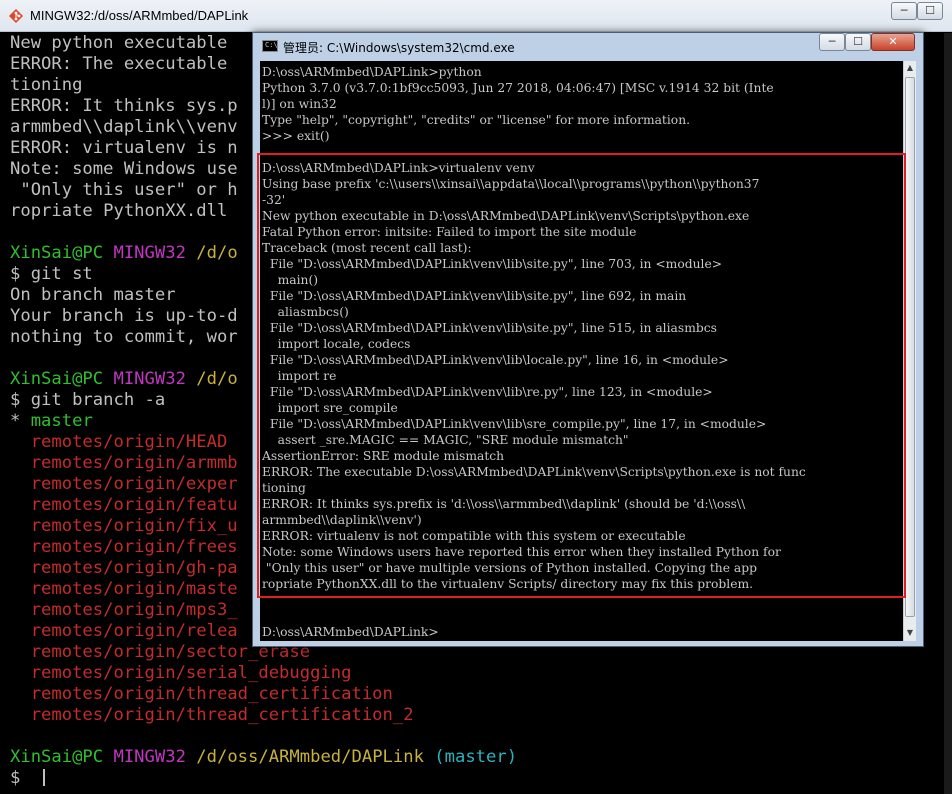 The image size is (952, 794). I want to click on mingw-titlebar: MINGW32:/d/oss/ARMmbed/DAPLink ─ ☐, so click(476, 16).